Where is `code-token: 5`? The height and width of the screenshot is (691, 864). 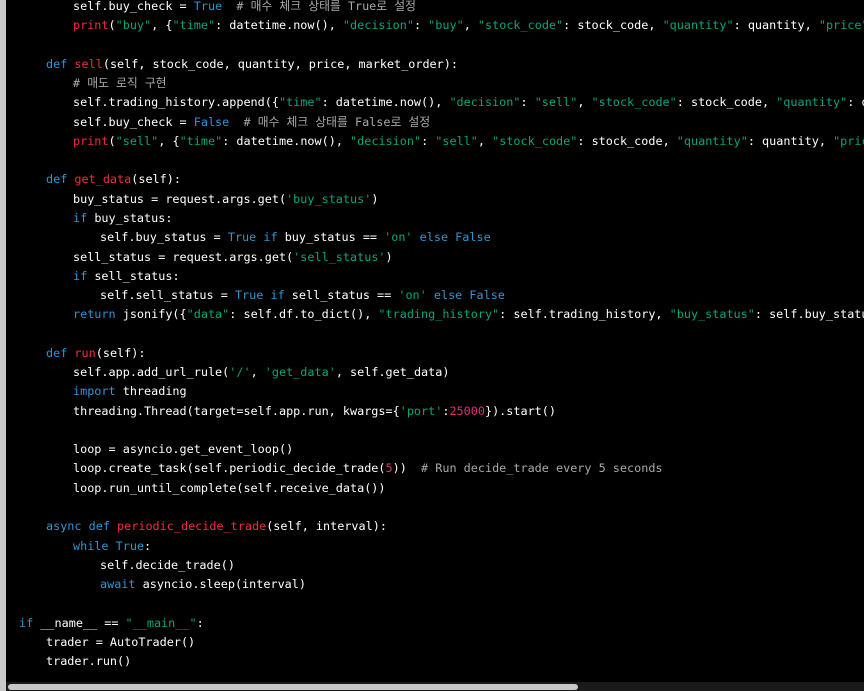
code-token: 5 is located at coordinates (389, 468).